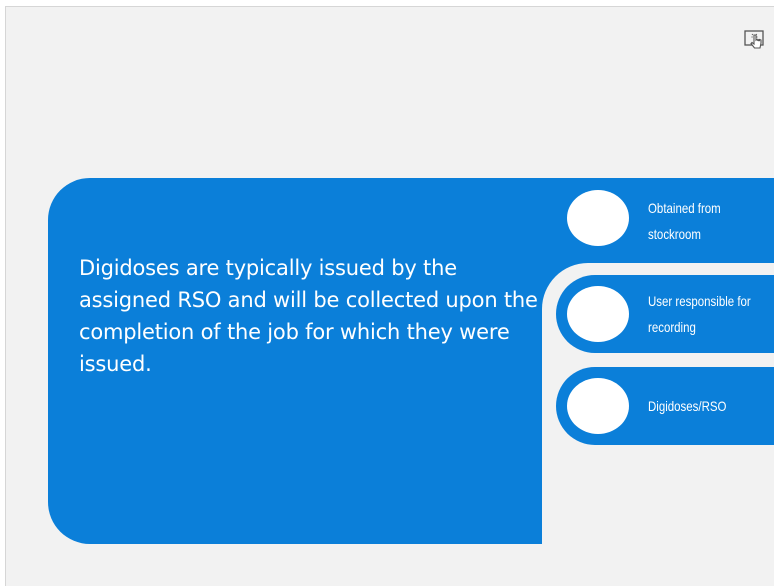  Describe the element at coordinates (684, 221) in the screenshot. I see `option-label: Obtained from stockroom` at that location.